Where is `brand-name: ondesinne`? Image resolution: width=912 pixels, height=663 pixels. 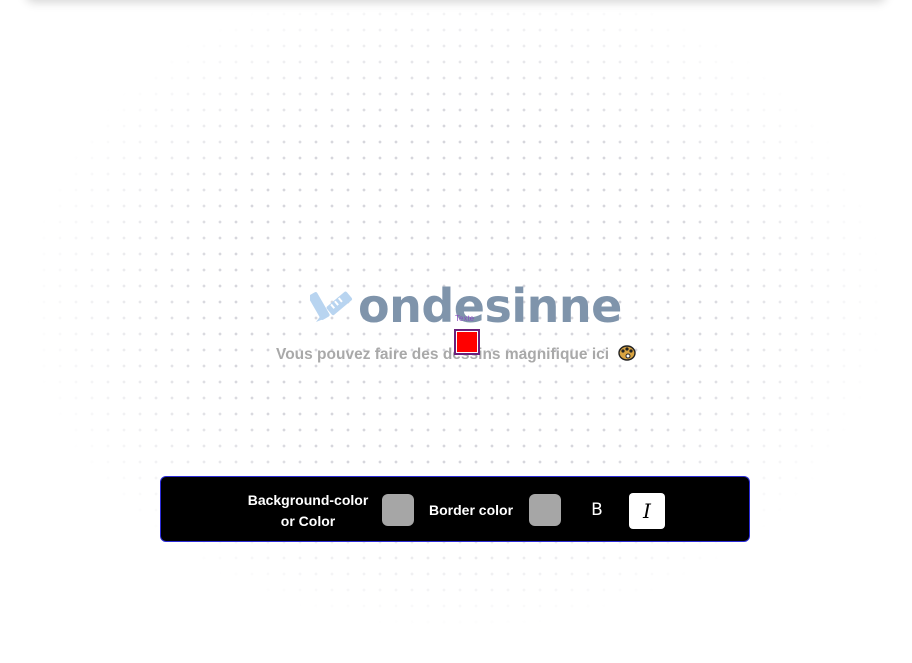 brand-name: ondesinne is located at coordinates (490, 306).